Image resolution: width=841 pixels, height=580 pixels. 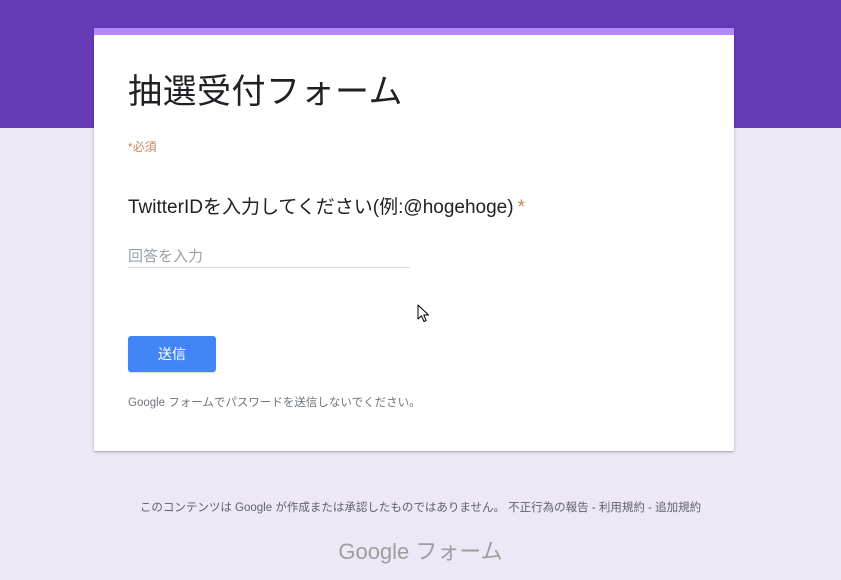 I want to click on required-asterisk: *, so click(x=521, y=207).